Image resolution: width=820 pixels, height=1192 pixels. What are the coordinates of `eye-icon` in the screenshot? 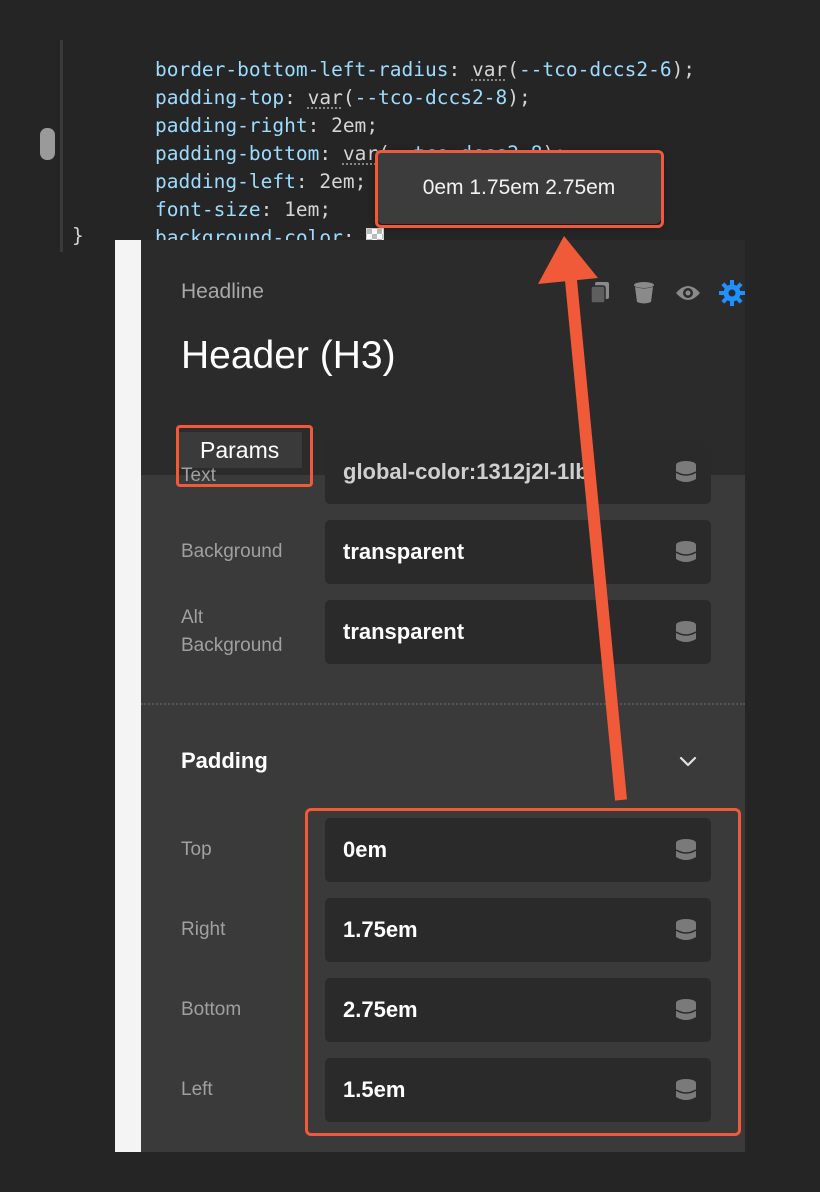 It's located at (688, 293).